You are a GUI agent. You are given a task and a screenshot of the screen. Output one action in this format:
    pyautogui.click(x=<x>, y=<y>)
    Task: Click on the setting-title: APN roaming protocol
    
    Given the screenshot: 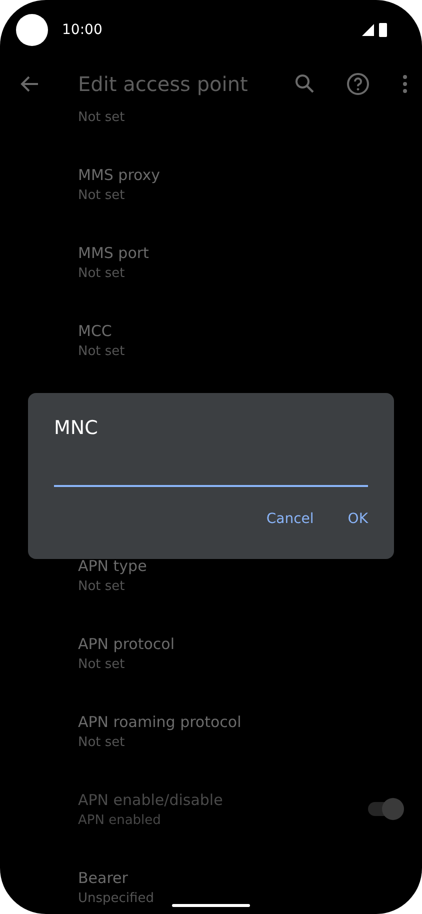 What is the action you would take?
    pyautogui.click(x=160, y=722)
    